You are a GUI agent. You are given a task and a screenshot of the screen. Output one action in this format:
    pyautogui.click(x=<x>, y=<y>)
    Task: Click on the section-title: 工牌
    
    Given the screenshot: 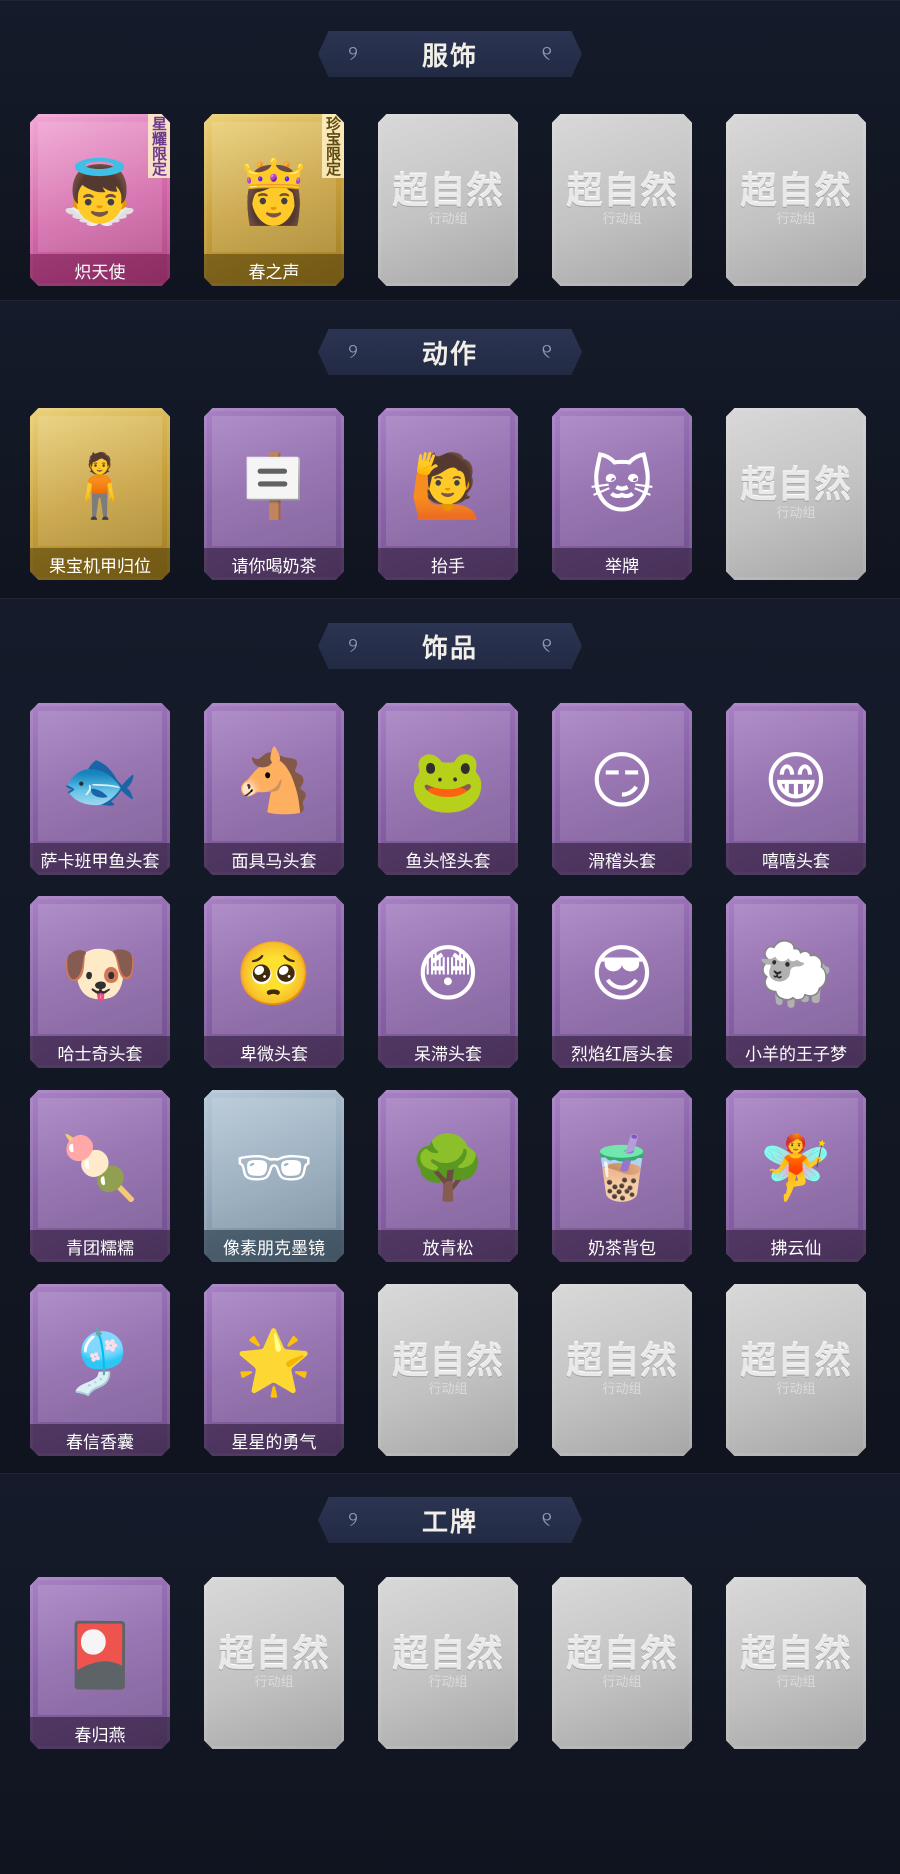 What is the action you would take?
    pyautogui.click(x=449, y=1522)
    